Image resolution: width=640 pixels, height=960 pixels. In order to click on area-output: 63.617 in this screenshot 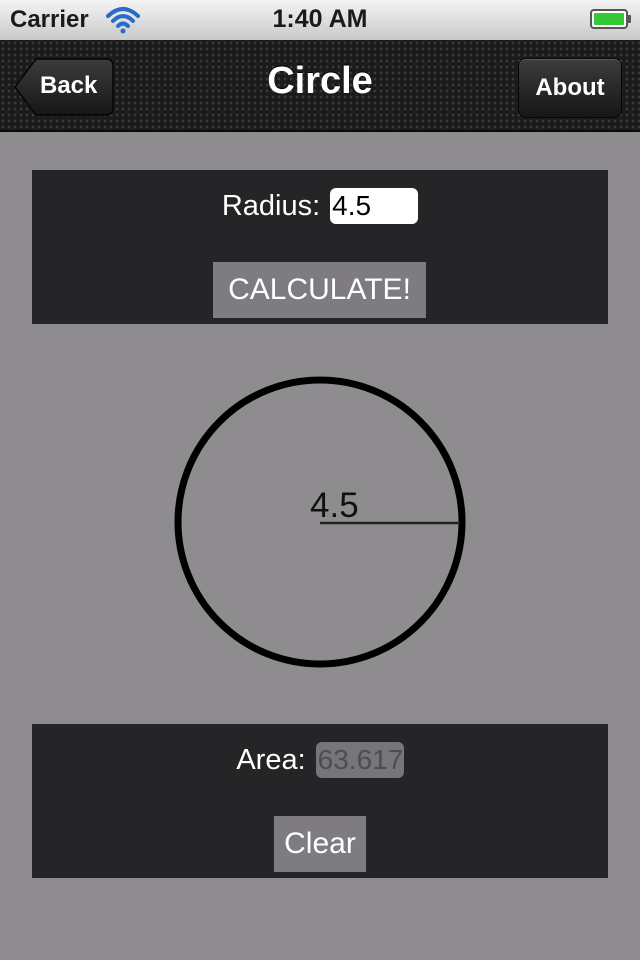, I will do `click(359, 760)`.